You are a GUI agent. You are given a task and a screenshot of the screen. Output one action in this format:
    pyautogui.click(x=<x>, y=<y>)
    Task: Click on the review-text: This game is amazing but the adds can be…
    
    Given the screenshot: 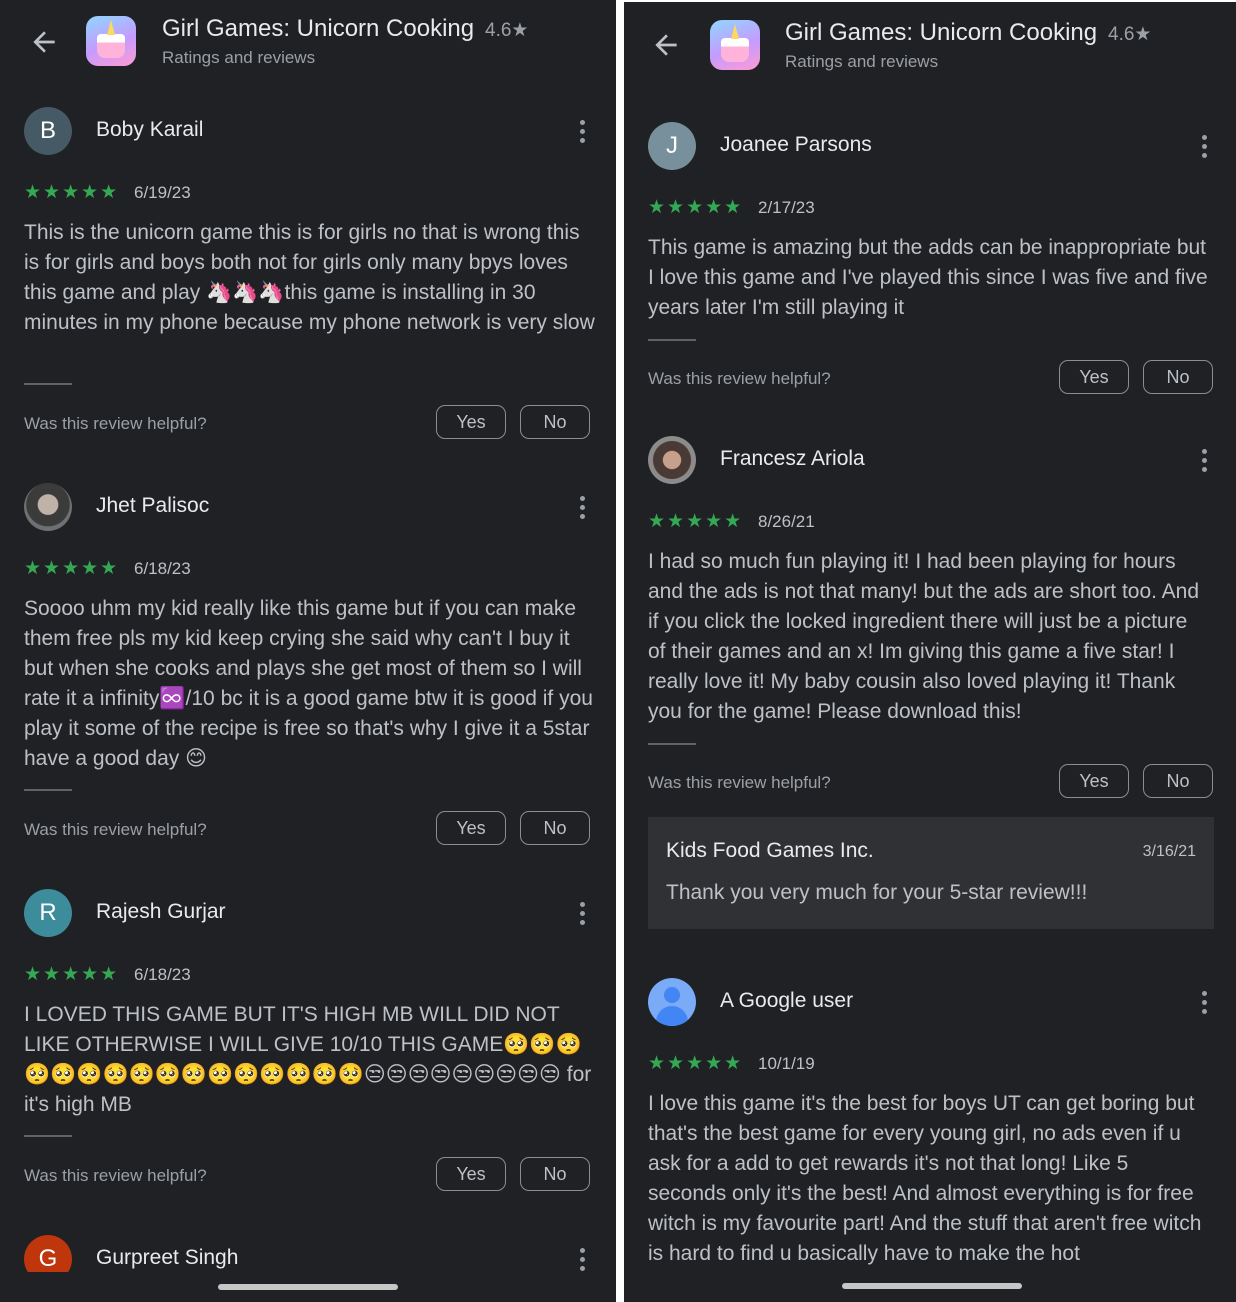 What is the action you would take?
    pyautogui.click(x=928, y=277)
    